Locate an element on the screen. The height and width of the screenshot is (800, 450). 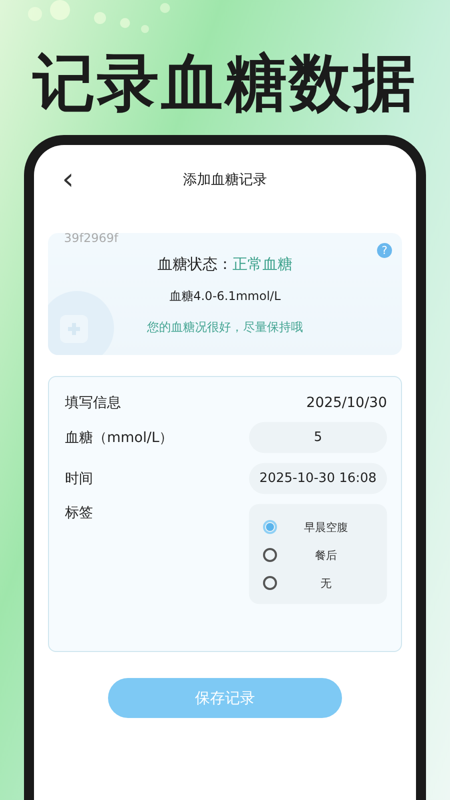
form-date: 2025/10/30 is located at coordinates (346, 402).